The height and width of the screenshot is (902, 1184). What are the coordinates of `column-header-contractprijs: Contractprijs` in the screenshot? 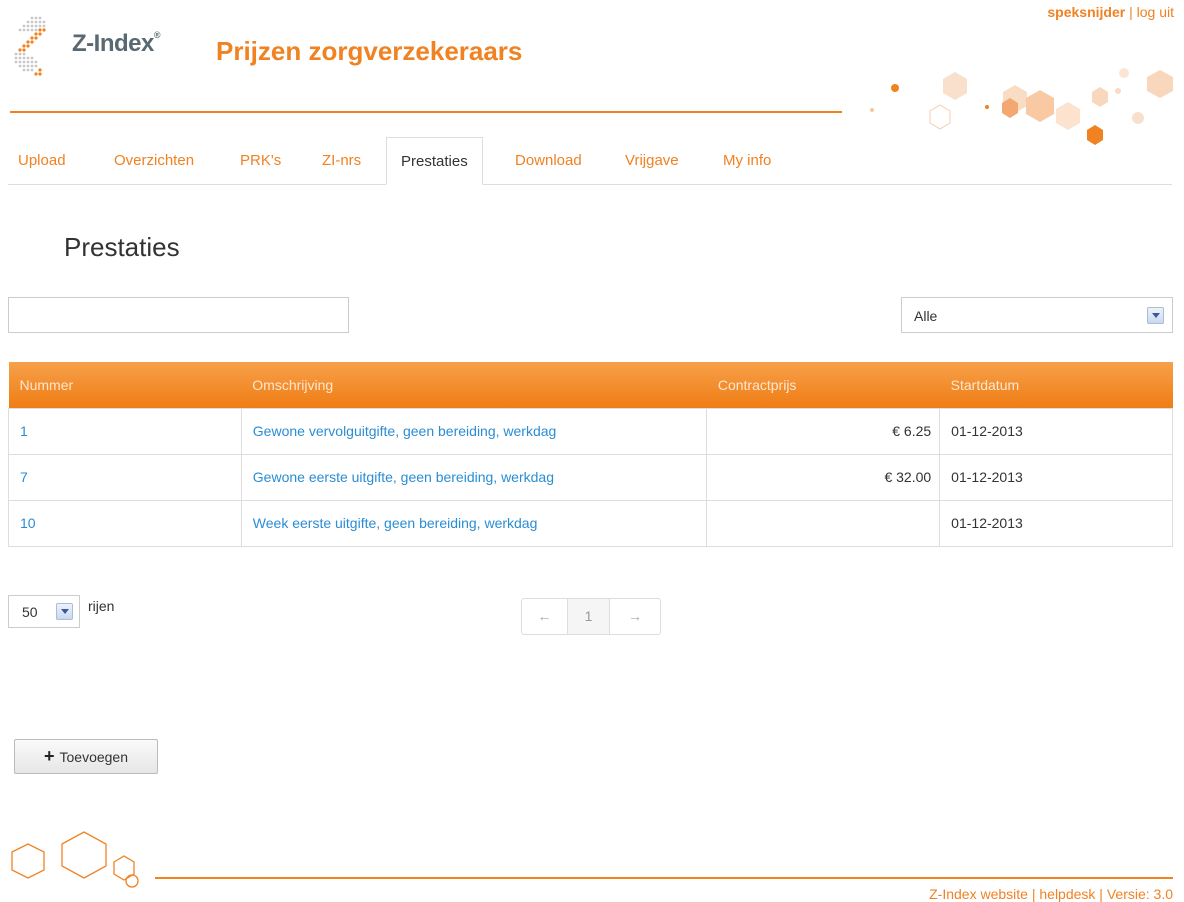 It's located at (823, 385).